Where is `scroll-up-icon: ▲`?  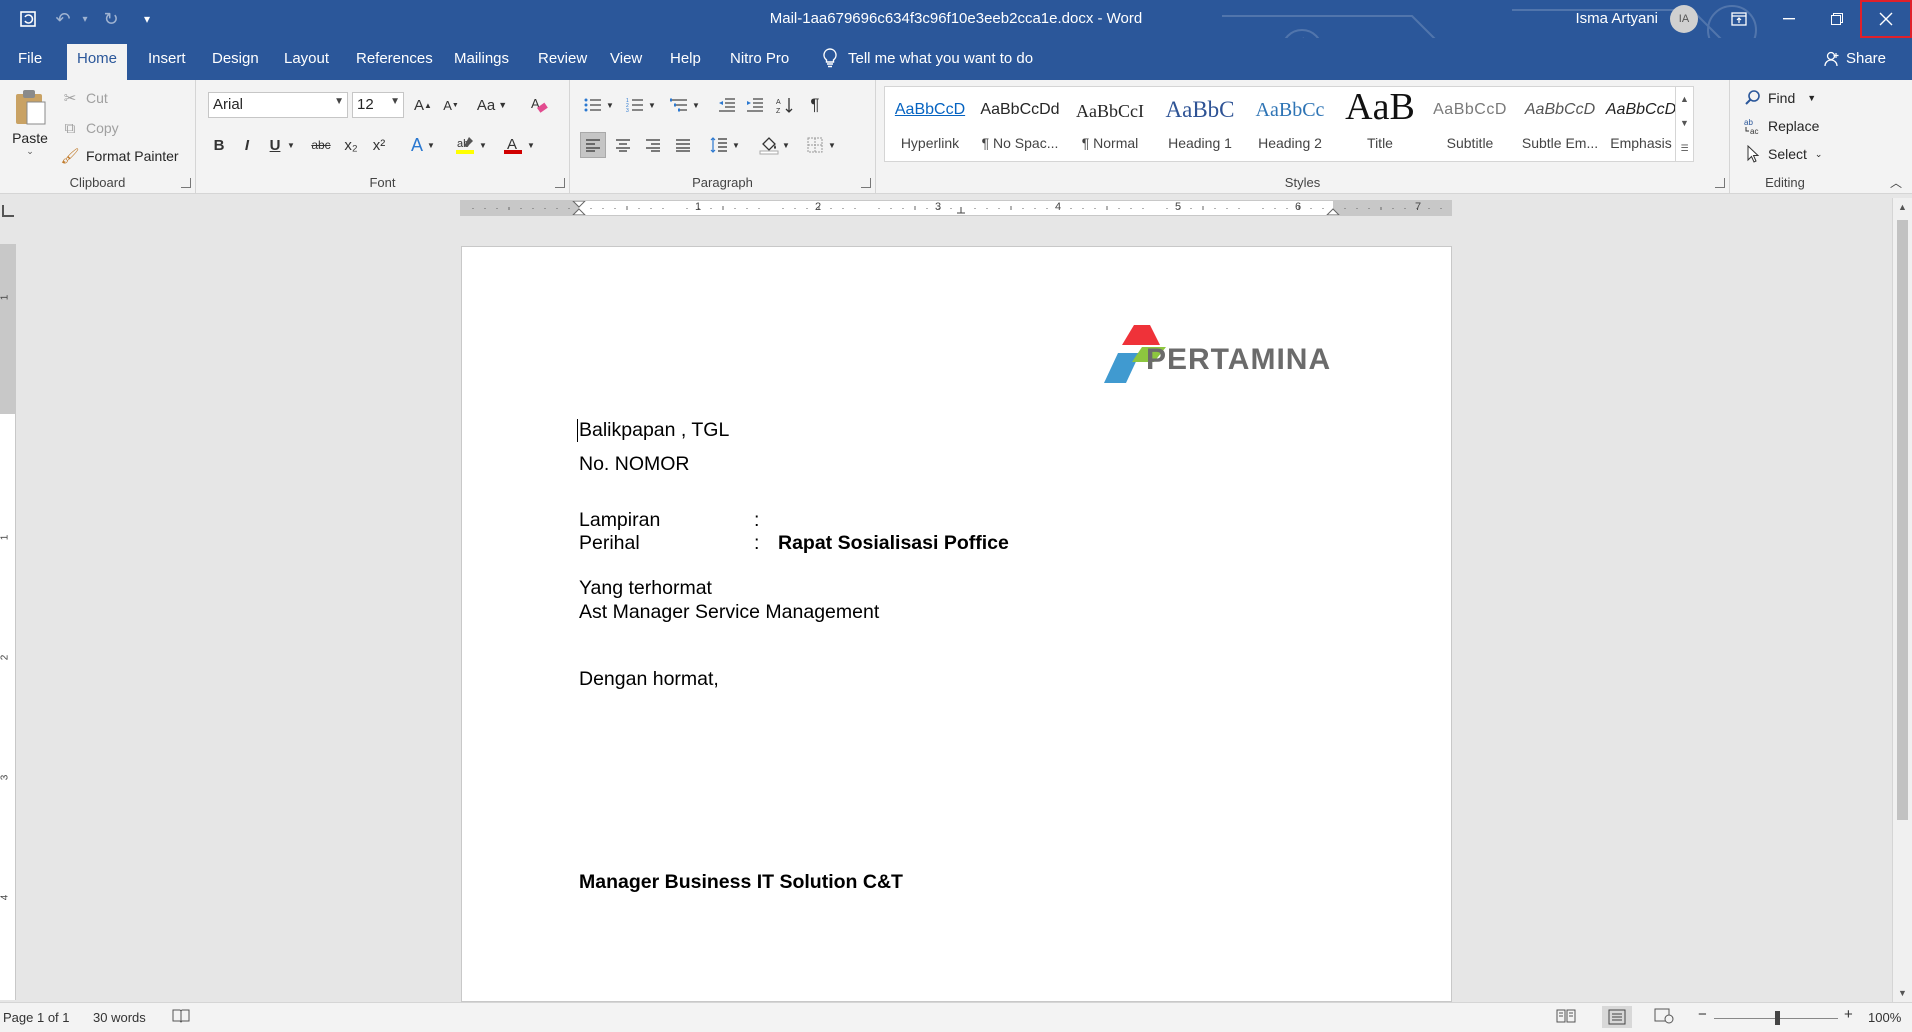 scroll-up-icon: ▲ is located at coordinates (1902, 207).